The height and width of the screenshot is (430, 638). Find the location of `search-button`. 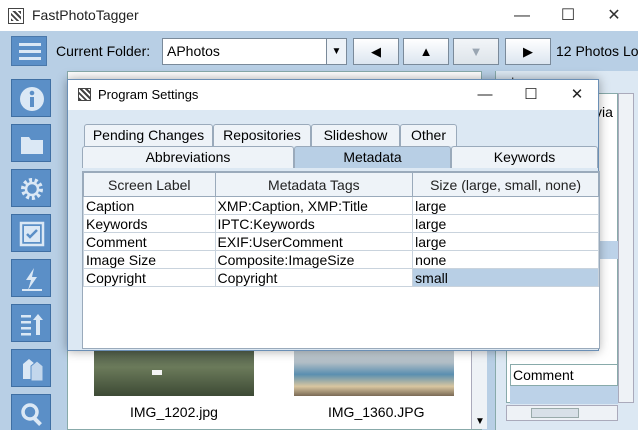

search-button is located at coordinates (31, 412).